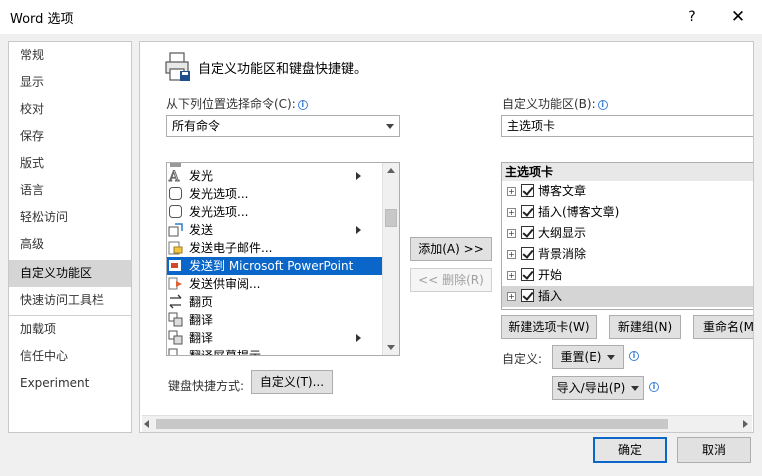 Image resolution: width=762 pixels, height=476 pixels. What do you see at coordinates (627, 172) in the screenshot?
I see `tree-header: 主选项卡` at bounding box center [627, 172].